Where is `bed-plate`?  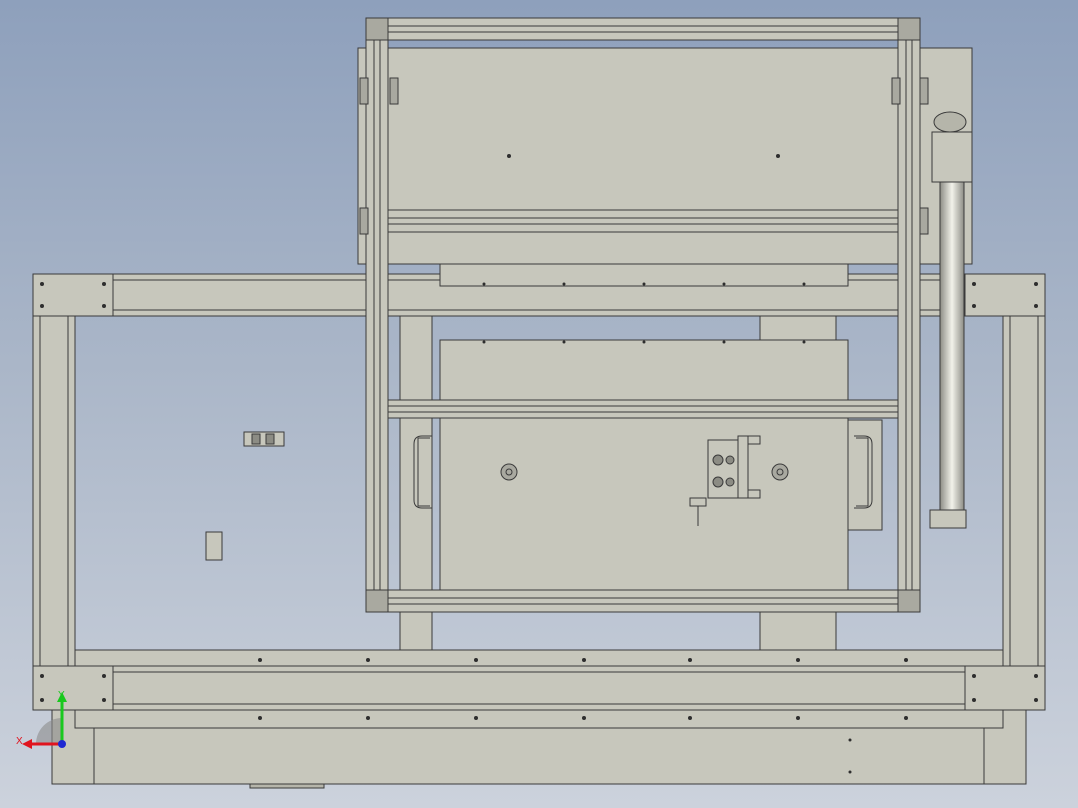
bed-plate is located at coordinates (644, 465).